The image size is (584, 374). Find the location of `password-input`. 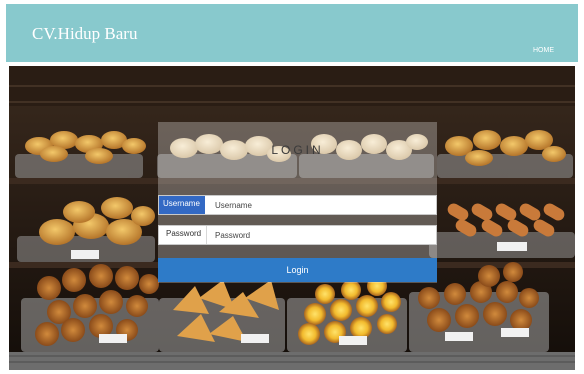

password-input is located at coordinates (322, 235).